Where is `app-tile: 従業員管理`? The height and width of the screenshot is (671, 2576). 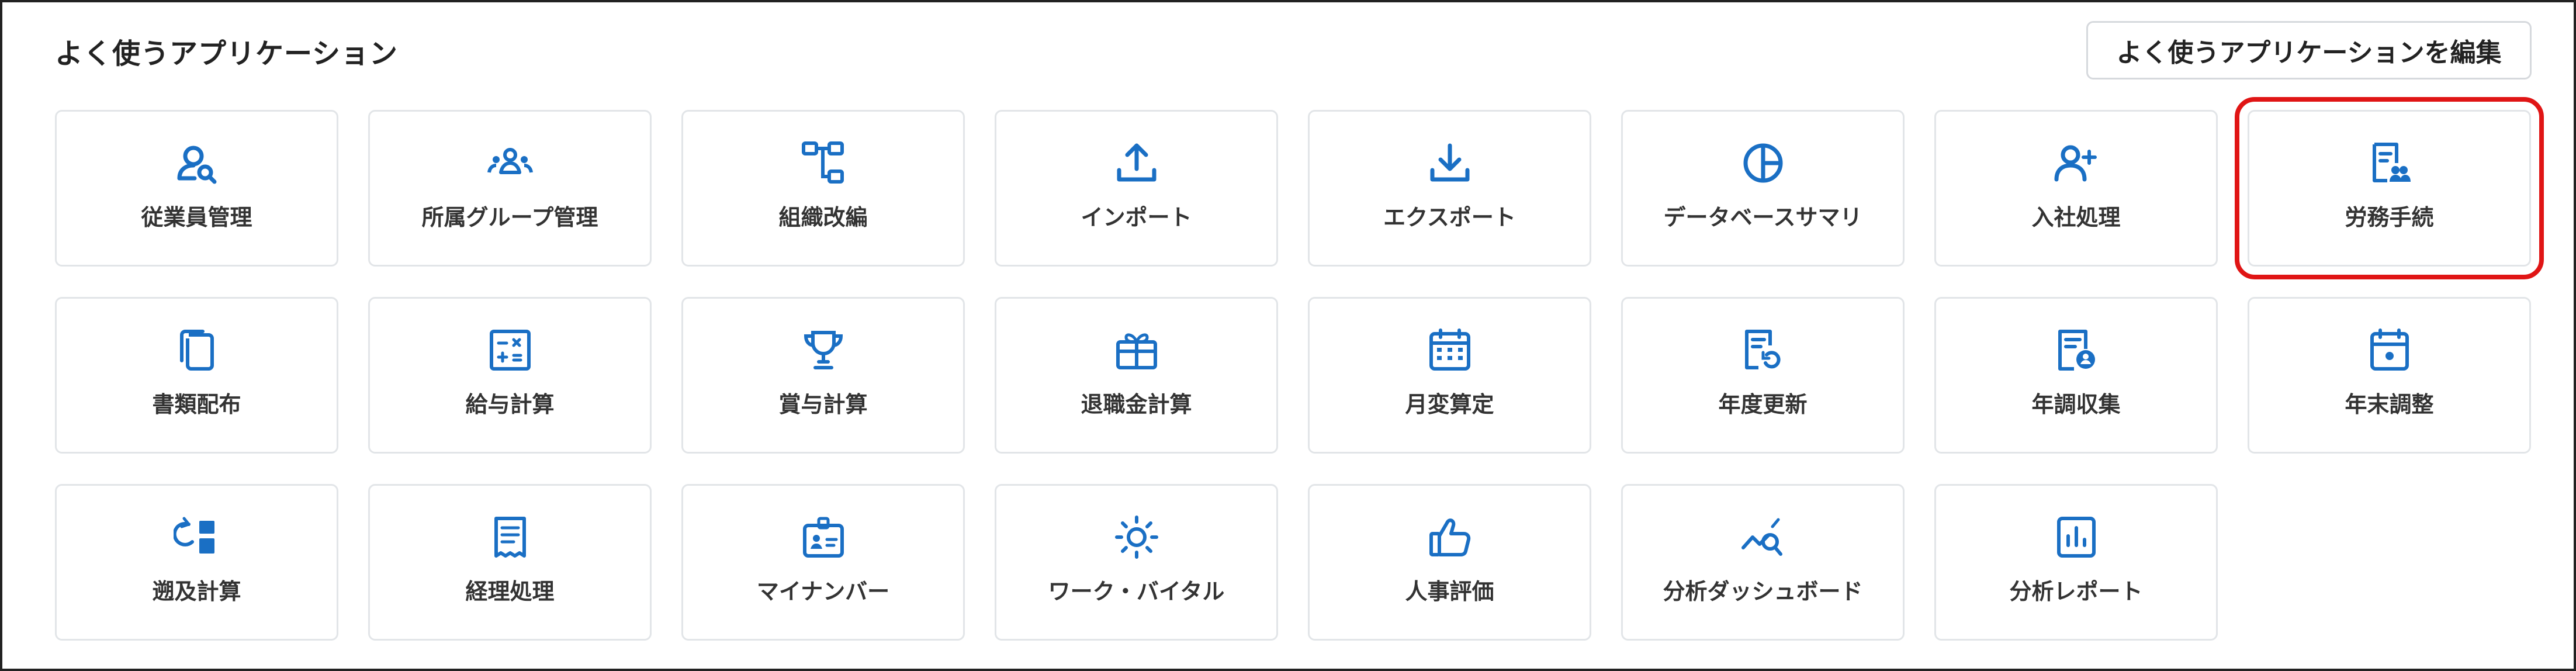 app-tile: 従業員管理 is located at coordinates (196, 189).